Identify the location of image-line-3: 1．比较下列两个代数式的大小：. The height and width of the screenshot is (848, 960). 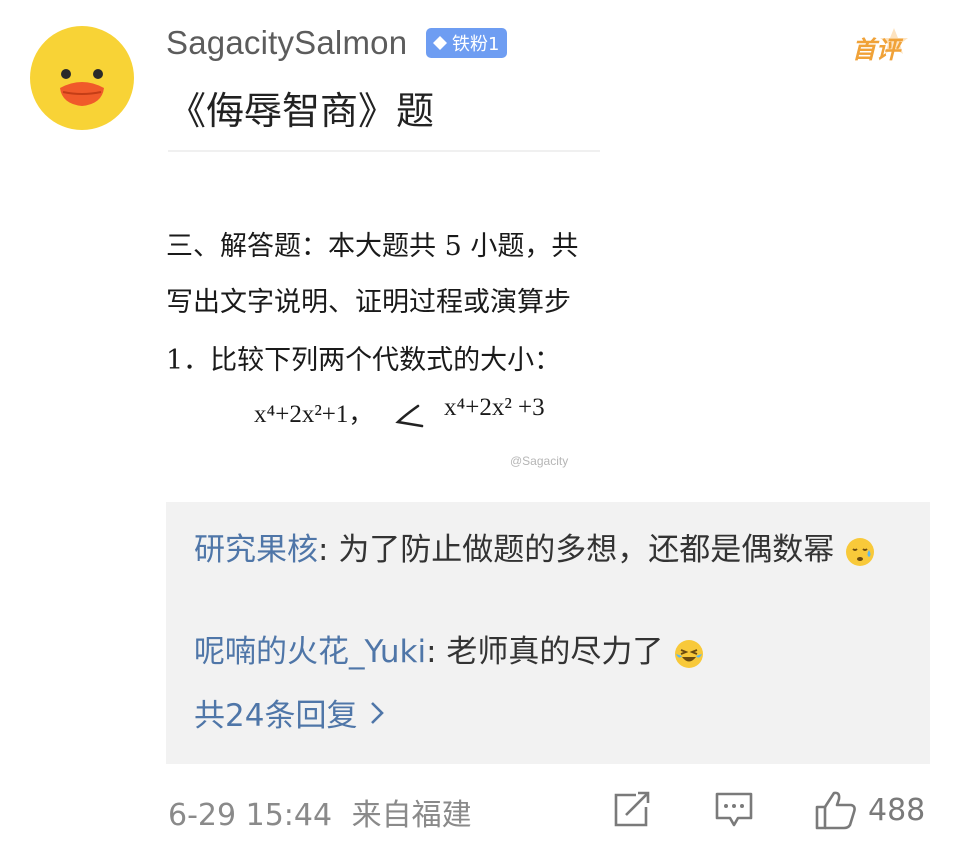
(364, 360).